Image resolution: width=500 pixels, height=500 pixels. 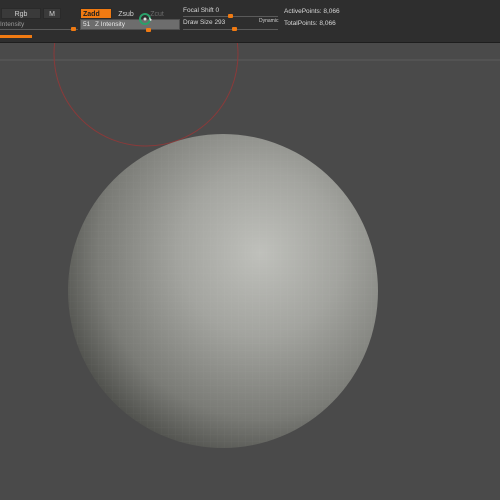 What do you see at coordinates (148, 30) in the screenshot?
I see `z-intensity-knob` at bounding box center [148, 30].